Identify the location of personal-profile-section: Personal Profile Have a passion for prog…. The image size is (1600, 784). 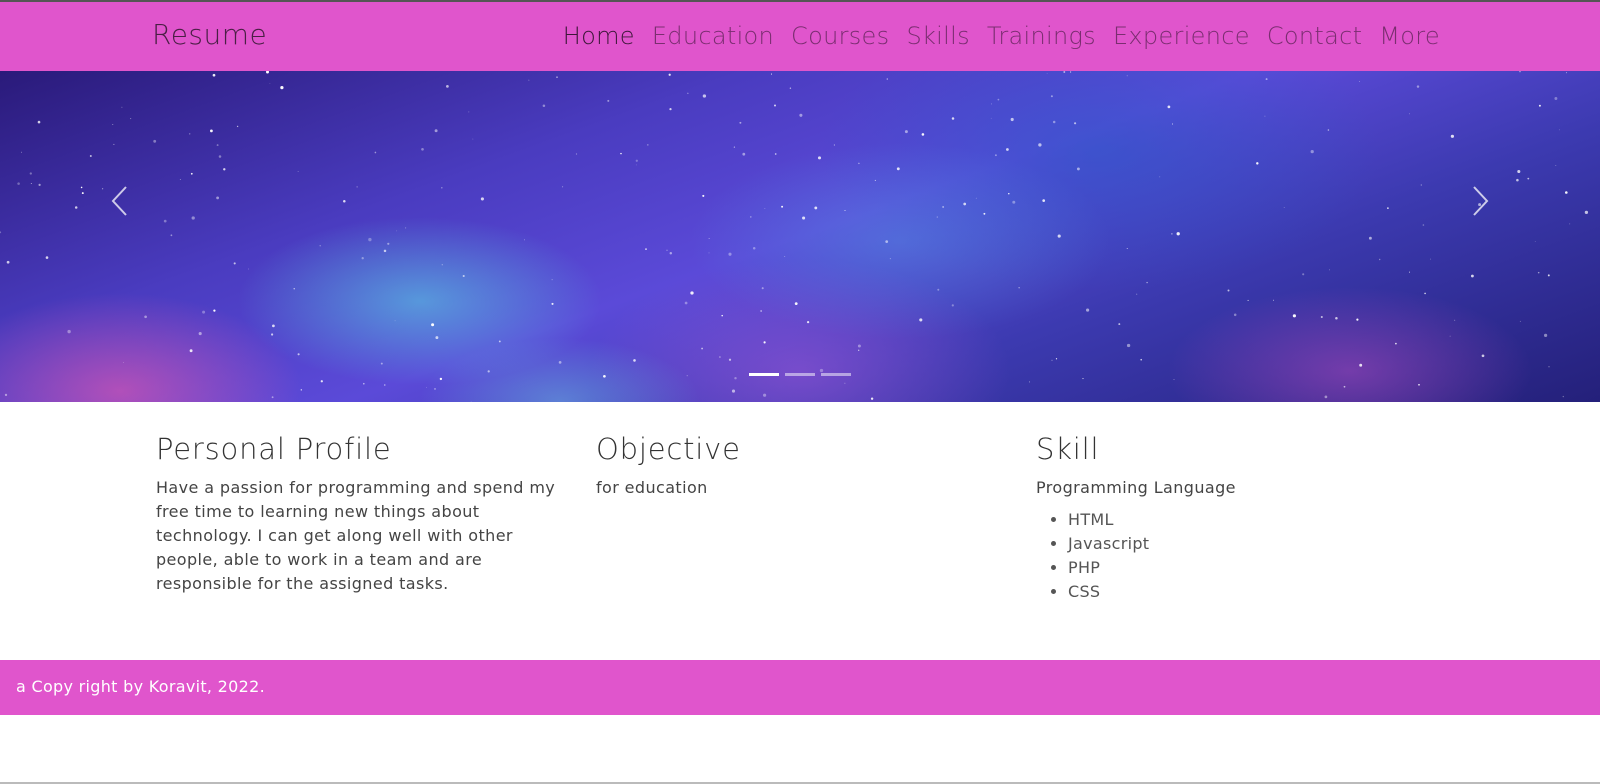
(361, 514).